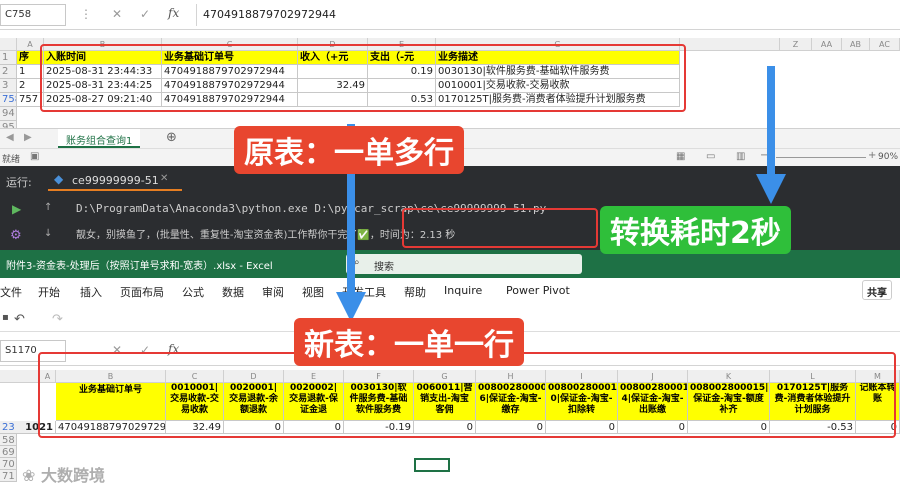  What do you see at coordinates (33, 15) in the screenshot?
I see `name-box: C758` at bounding box center [33, 15].